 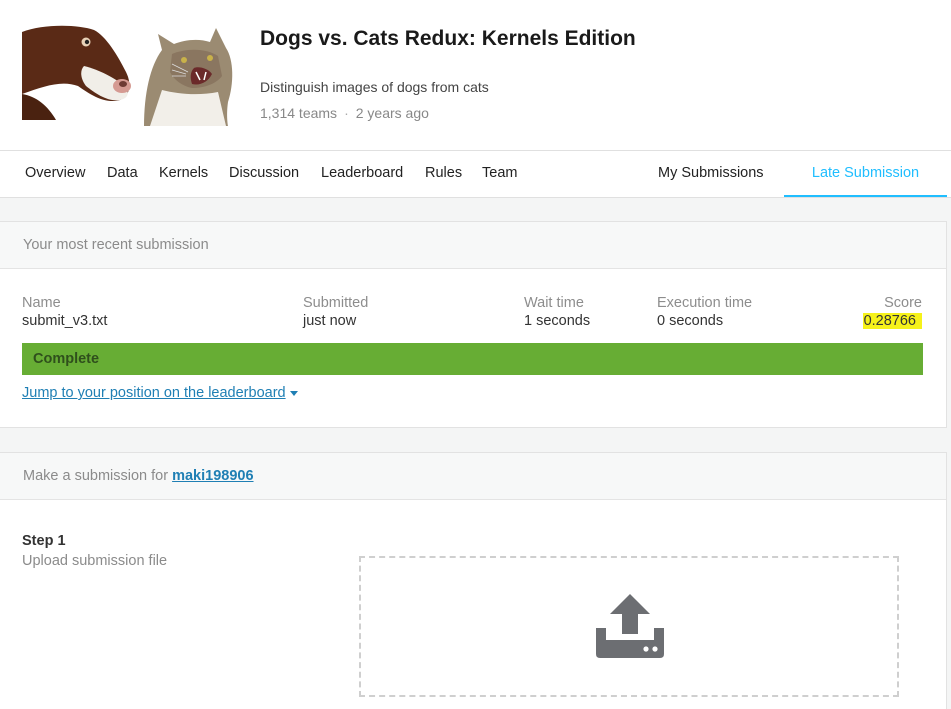 I want to click on caret-down-icon, so click(x=293, y=393).